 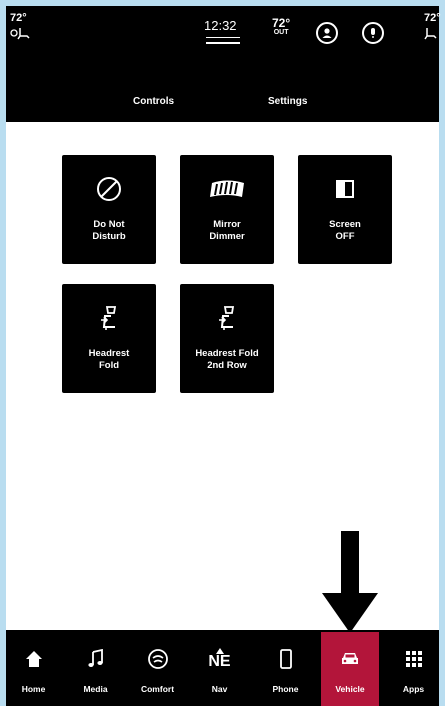 What do you see at coordinates (227, 353) in the screenshot?
I see `tile-label-line1: Headrest Fold` at bounding box center [227, 353].